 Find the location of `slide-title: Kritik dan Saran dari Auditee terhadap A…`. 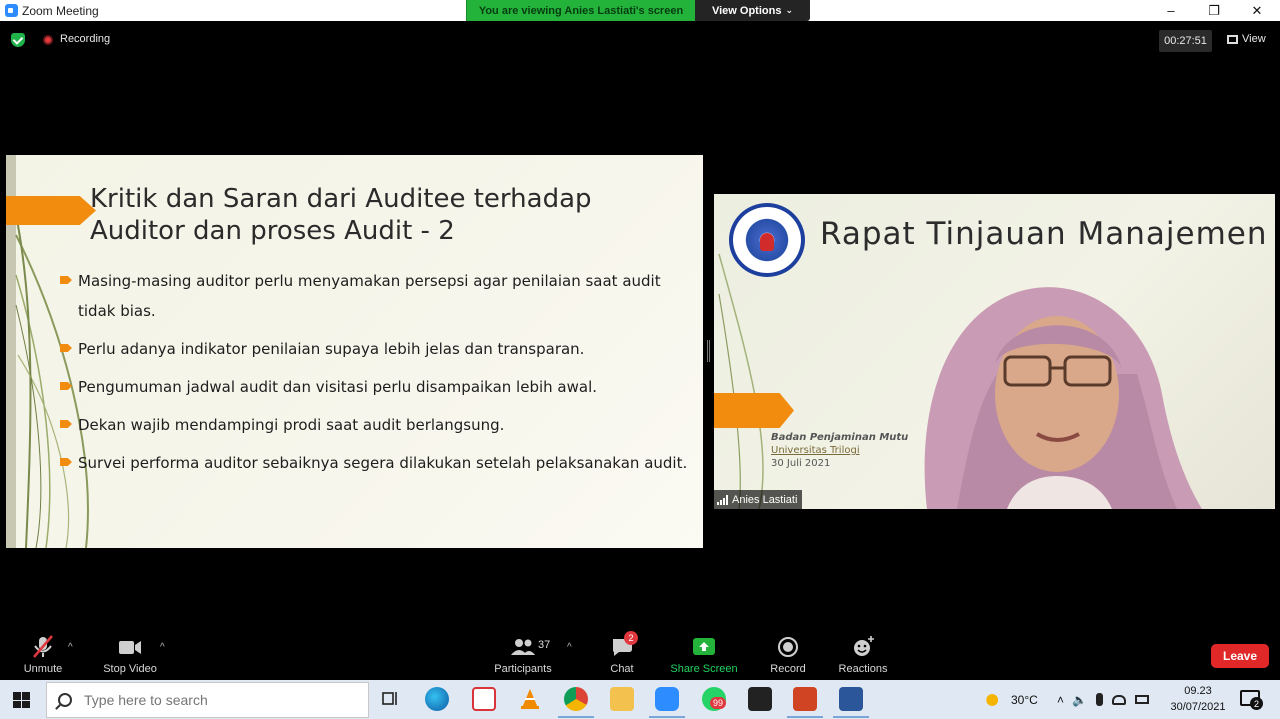

slide-title: Kritik dan Saran dari Auditee terhadap A… is located at coordinates (370, 215).